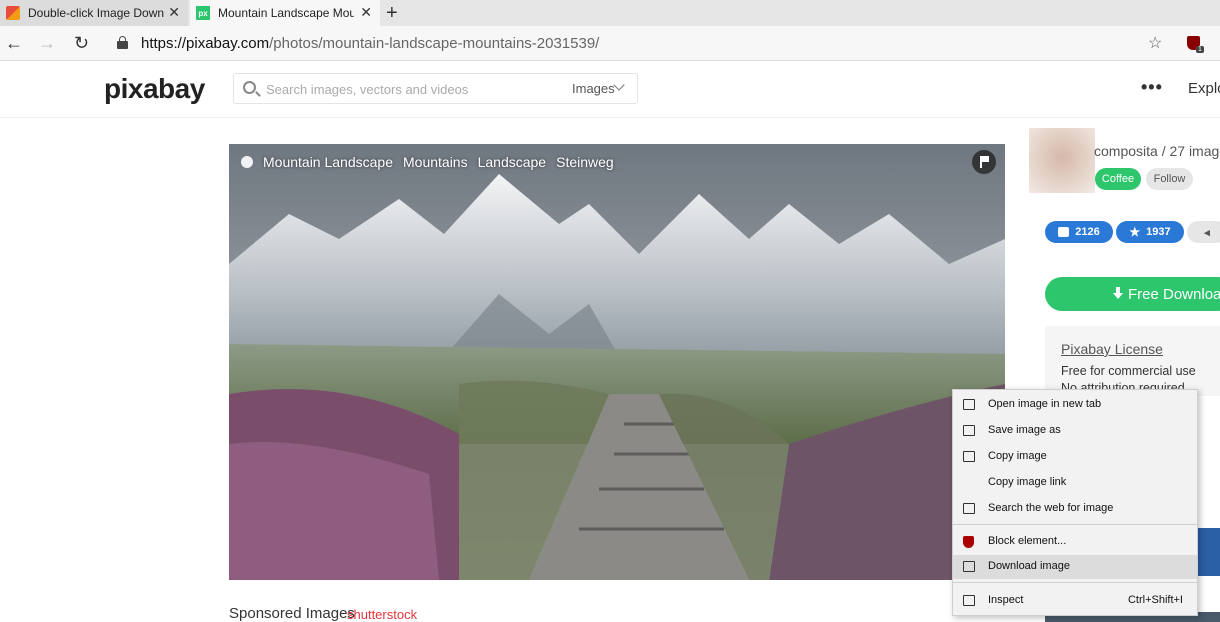 This screenshot has height=622, width=1220. What do you see at coordinates (619, 85) in the screenshot?
I see `chevron-down-icon` at bounding box center [619, 85].